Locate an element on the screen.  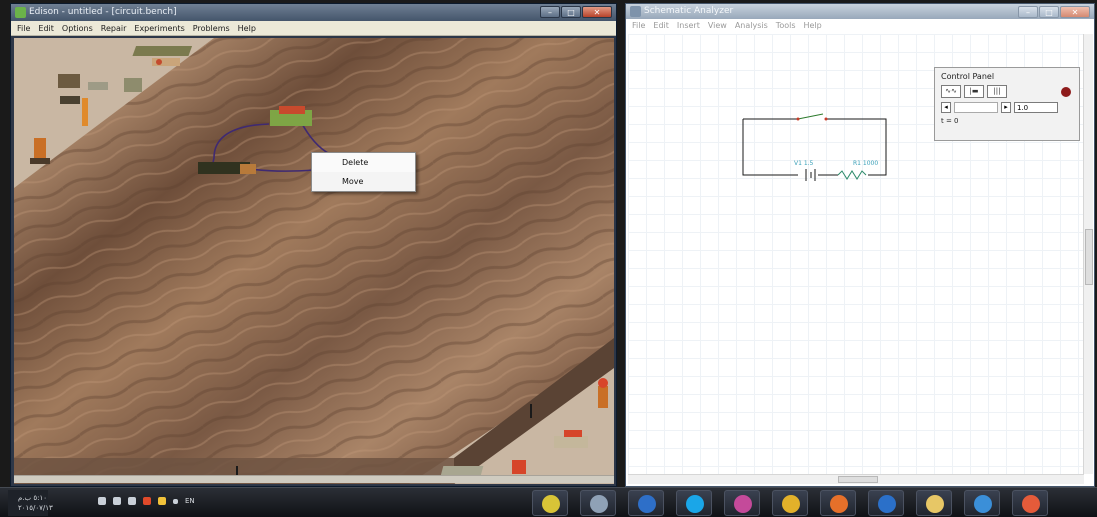
switch-symbol is located at coordinates (812, 117).